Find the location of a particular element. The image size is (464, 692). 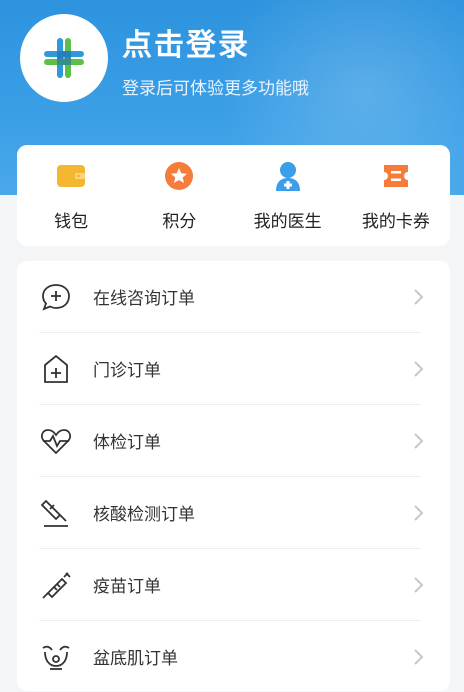

avatar is located at coordinates (64, 58).